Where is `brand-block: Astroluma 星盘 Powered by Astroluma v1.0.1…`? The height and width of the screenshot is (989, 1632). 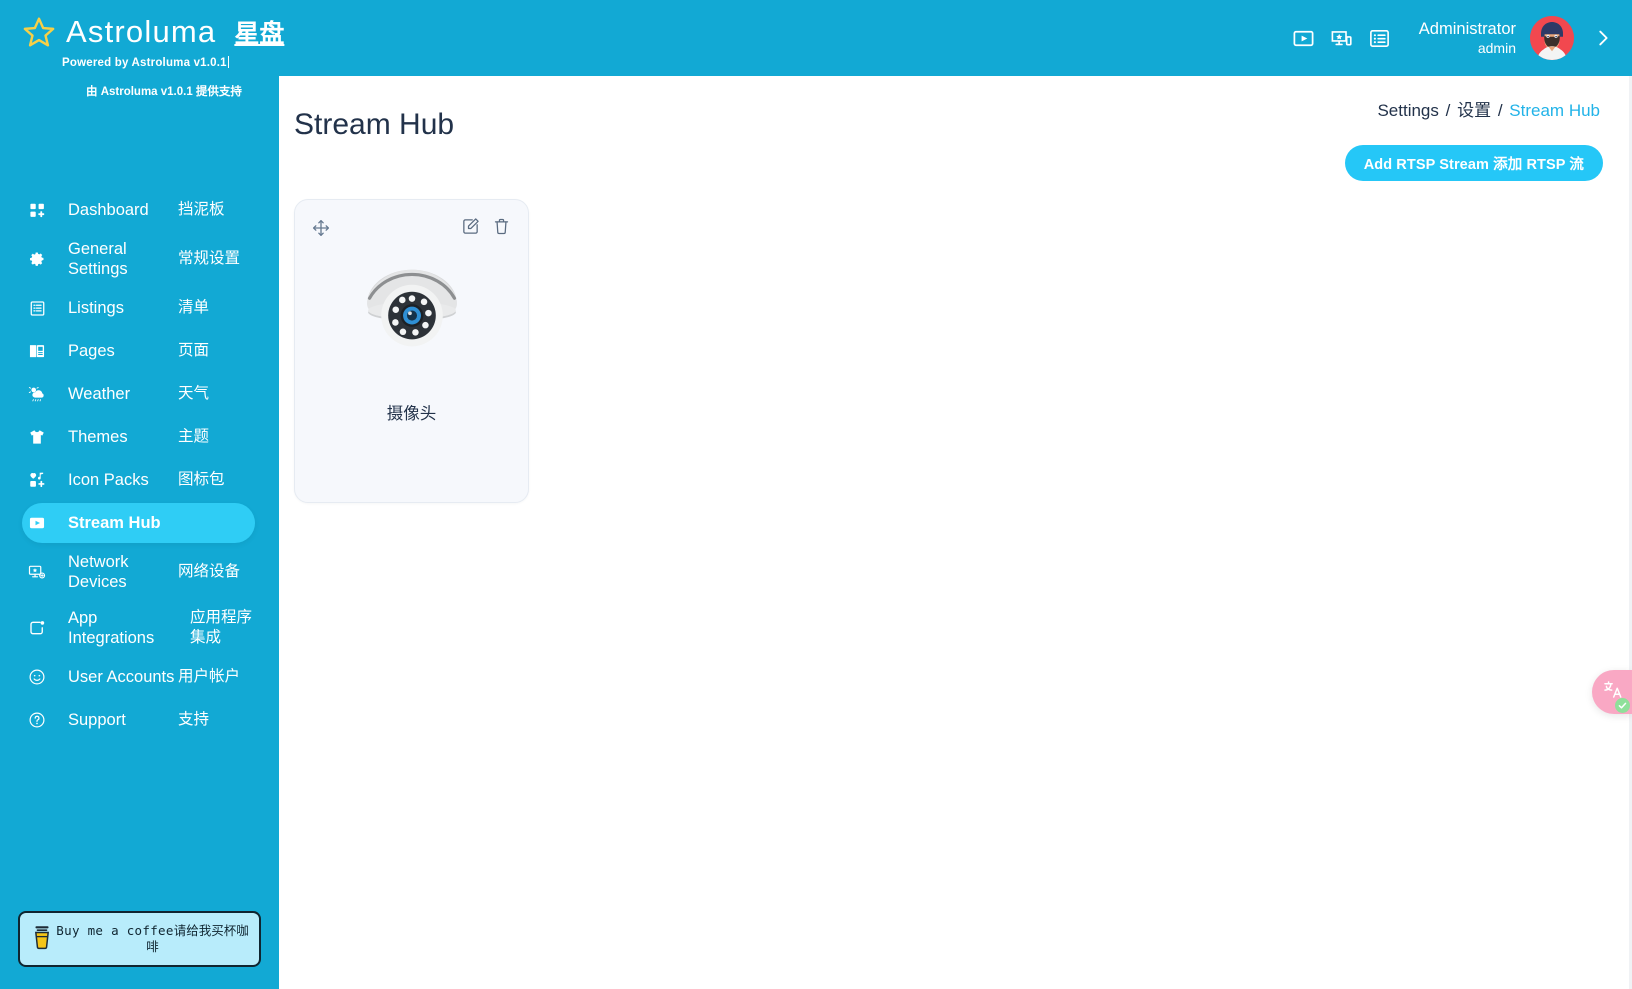 brand-block: Astroluma 星盘 Powered by Astroluma v1.0.1… is located at coordinates (145, 49).